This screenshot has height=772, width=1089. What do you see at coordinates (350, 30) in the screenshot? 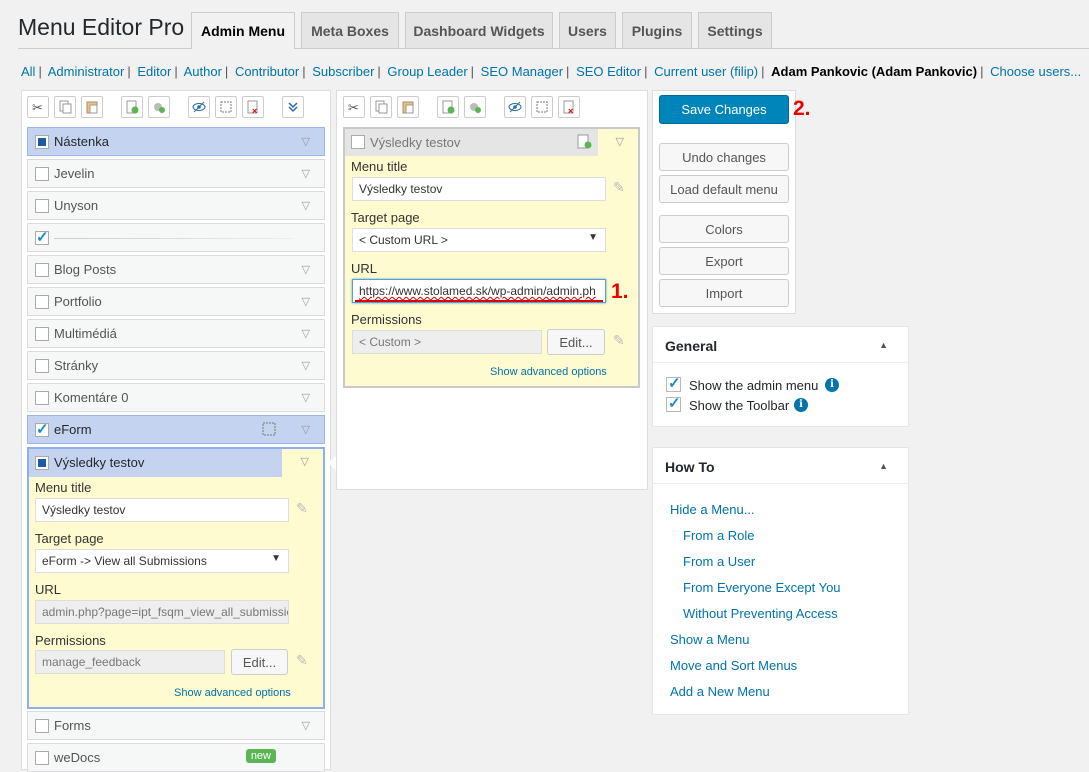
I see `tab-meta-boxes: Meta Boxes` at bounding box center [350, 30].